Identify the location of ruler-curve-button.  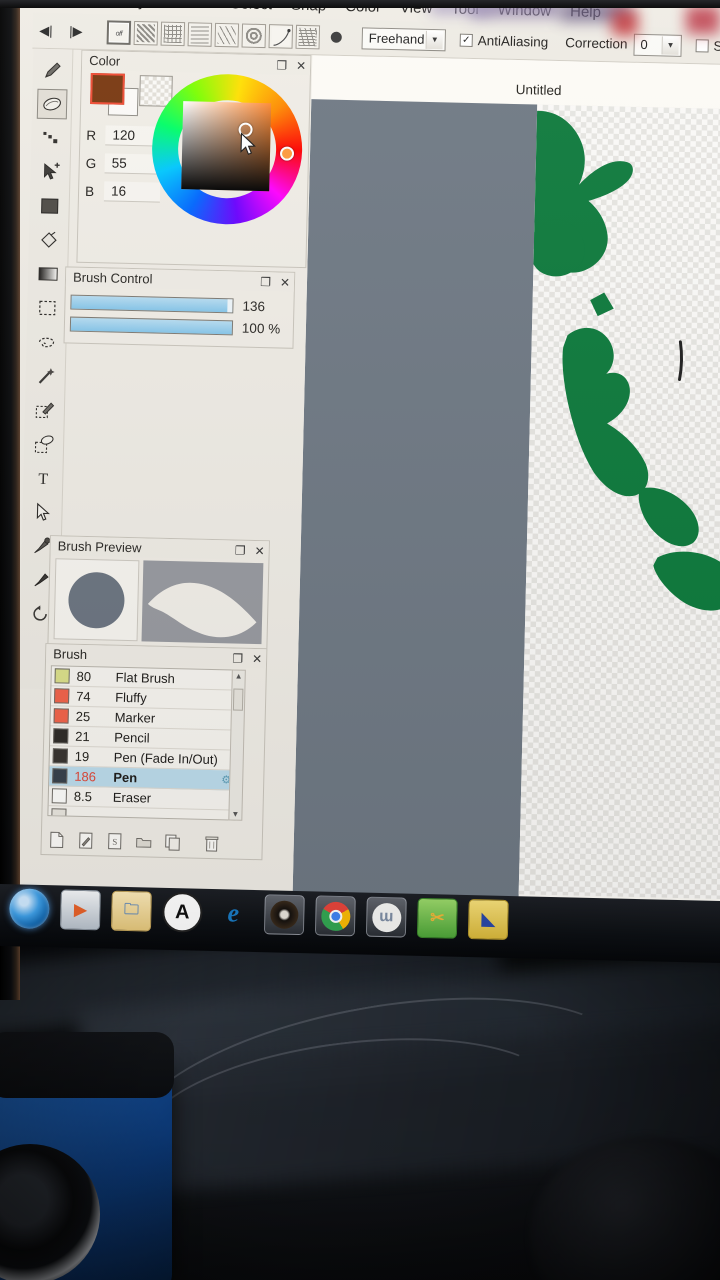
(281, 36).